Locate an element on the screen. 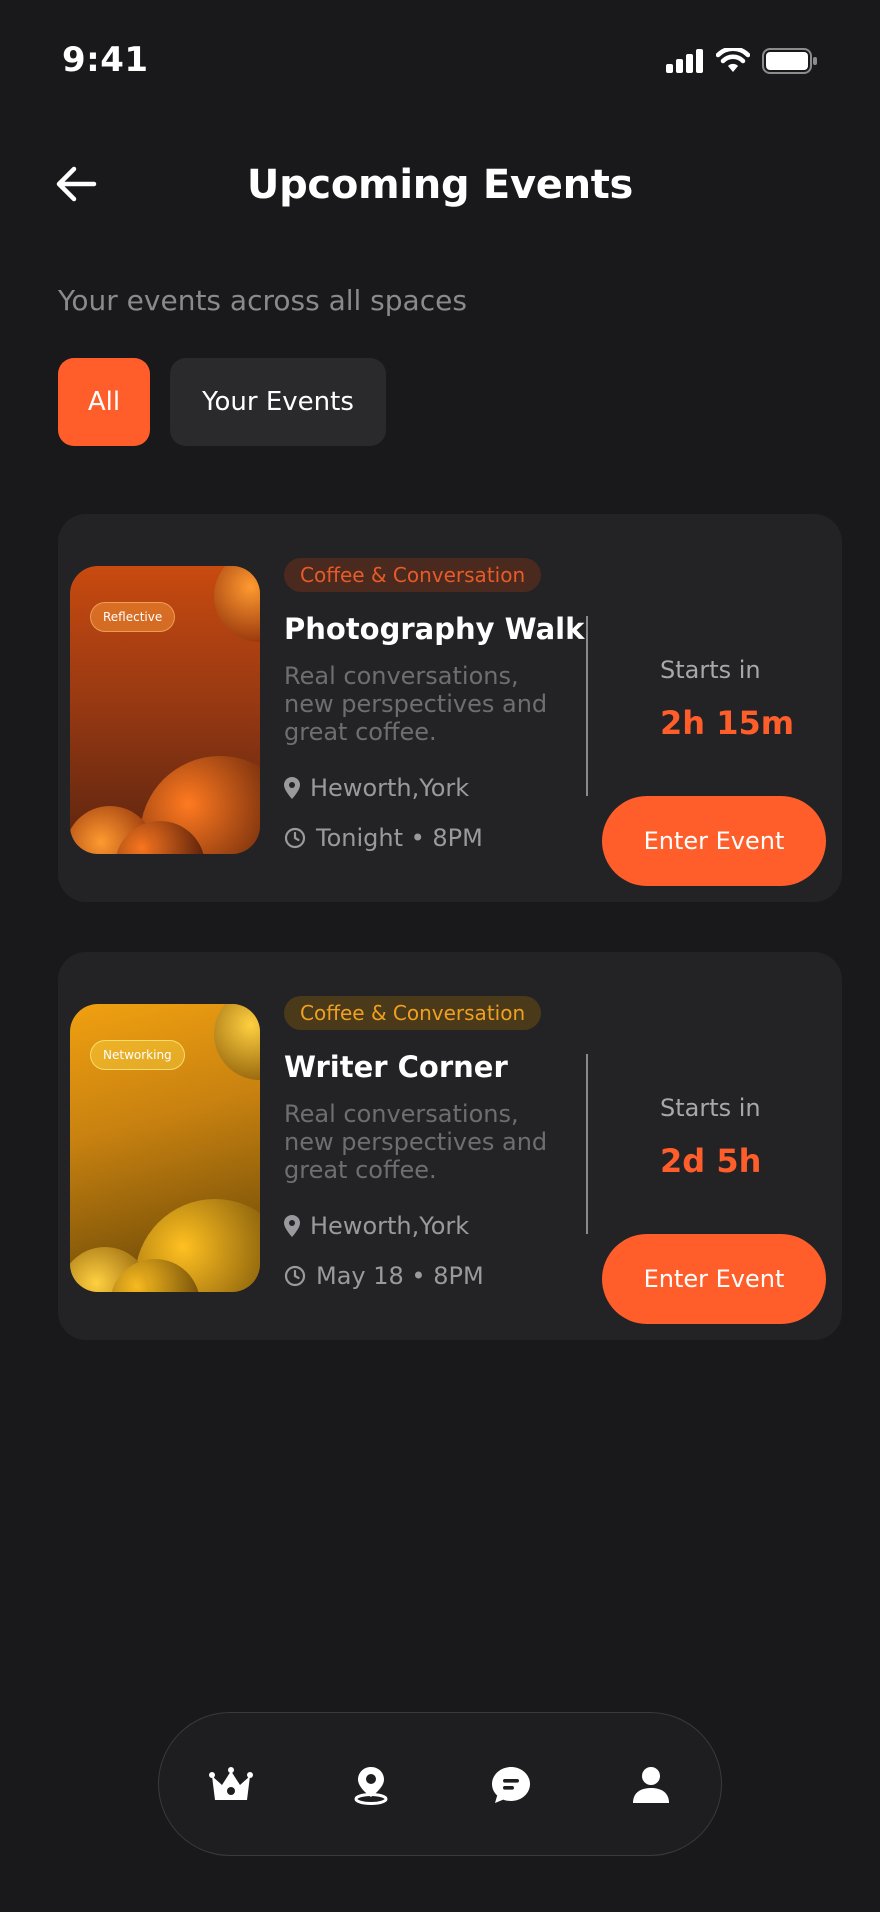 The width and height of the screenshot is (880, 1912). event-time-text: May 18 • 8PM is located at coordinates (400, 1276).